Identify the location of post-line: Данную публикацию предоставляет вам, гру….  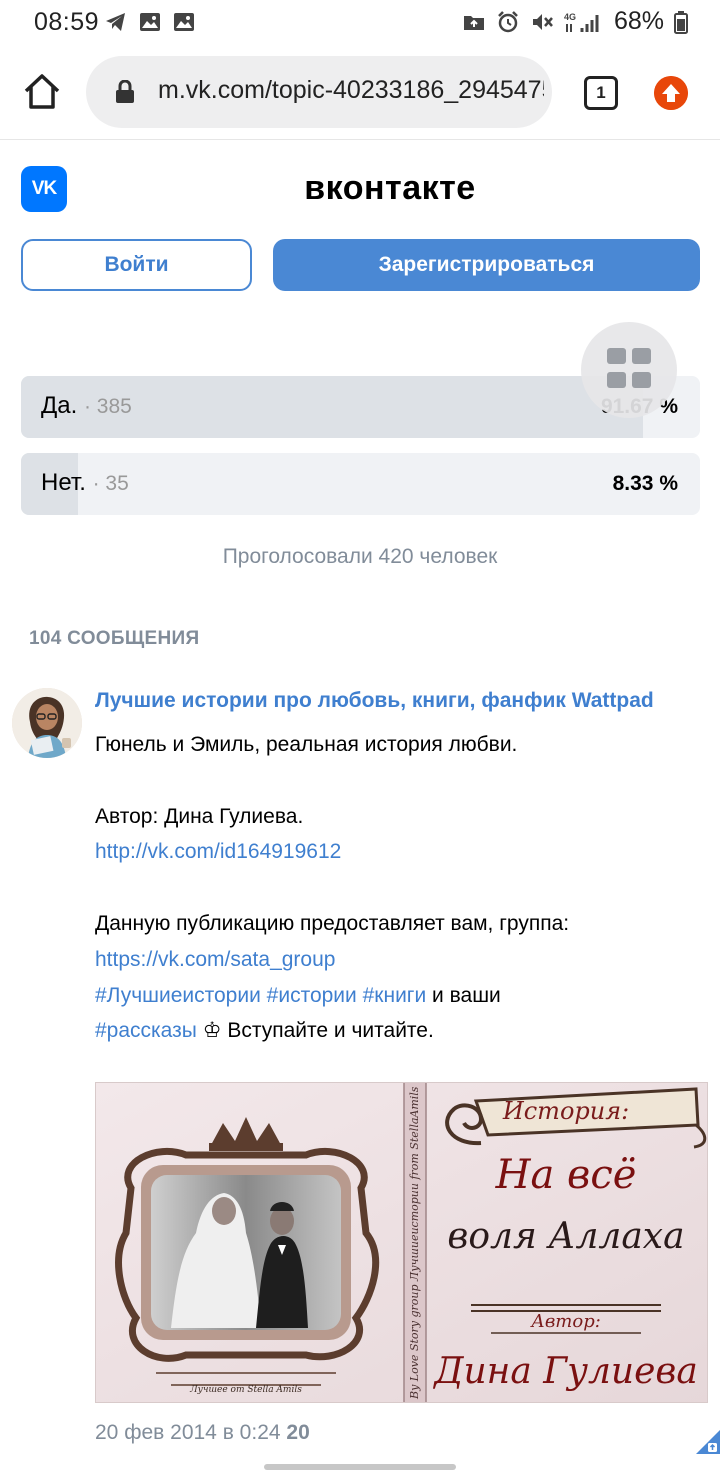
(332, 923).